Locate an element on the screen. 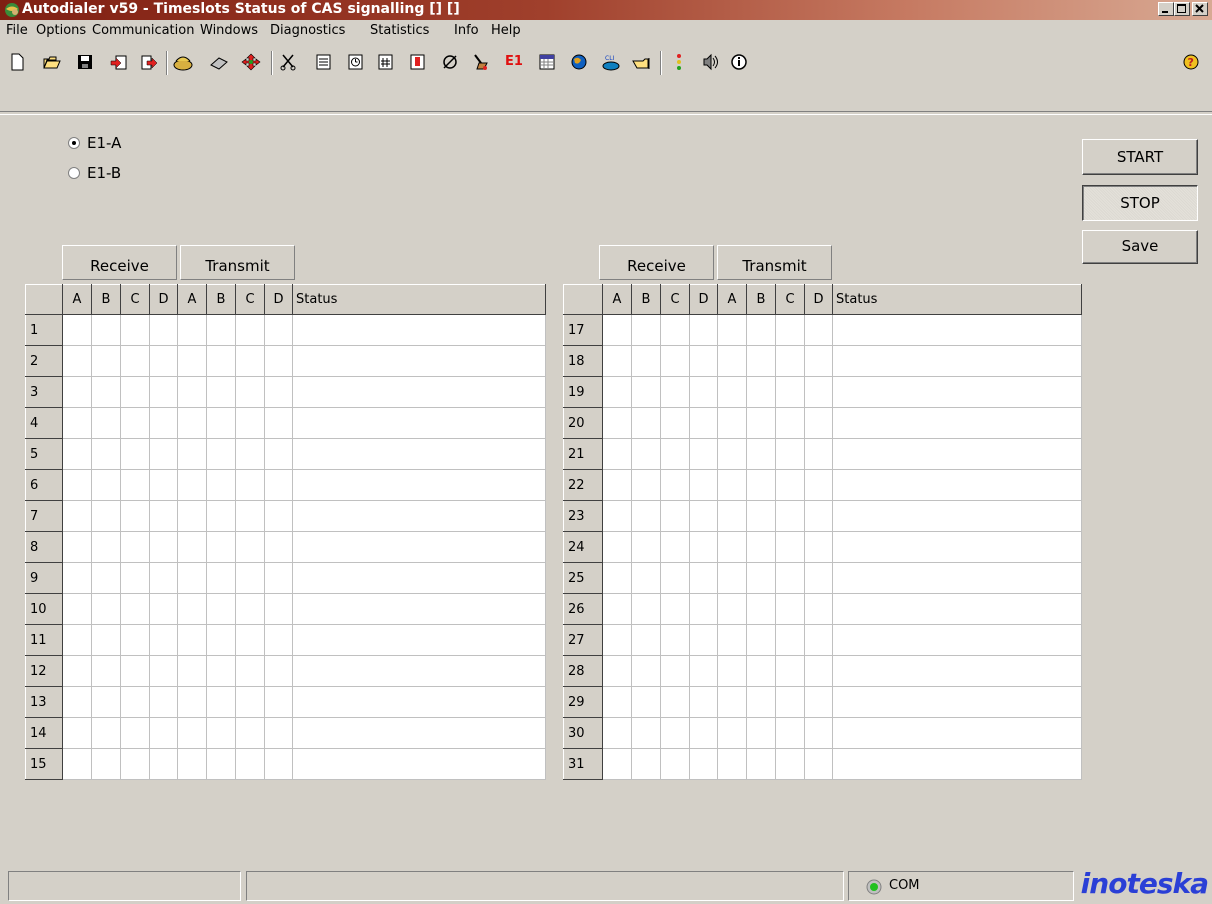 The width and height of the screenshot is (1212, 904). menu-options: Options is located at coordinates (61, 30).